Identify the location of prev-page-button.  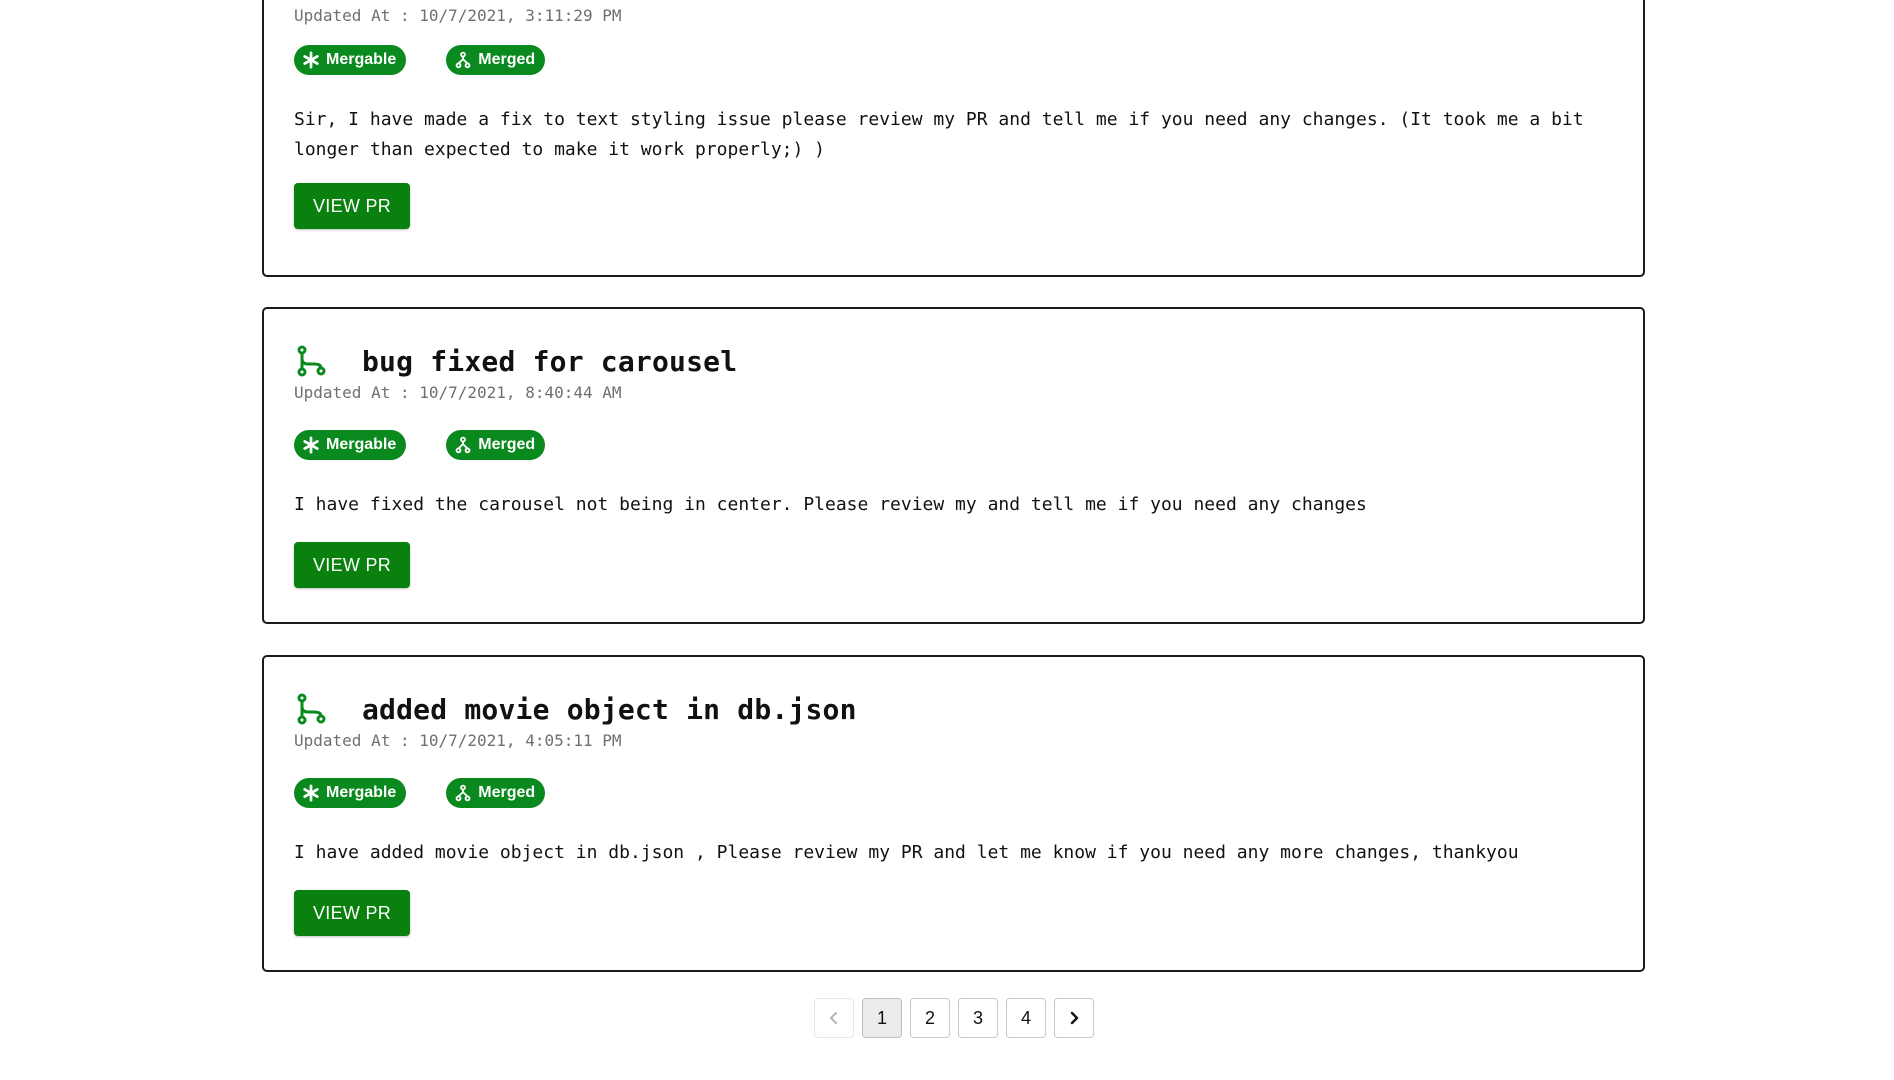
(834, 1018).